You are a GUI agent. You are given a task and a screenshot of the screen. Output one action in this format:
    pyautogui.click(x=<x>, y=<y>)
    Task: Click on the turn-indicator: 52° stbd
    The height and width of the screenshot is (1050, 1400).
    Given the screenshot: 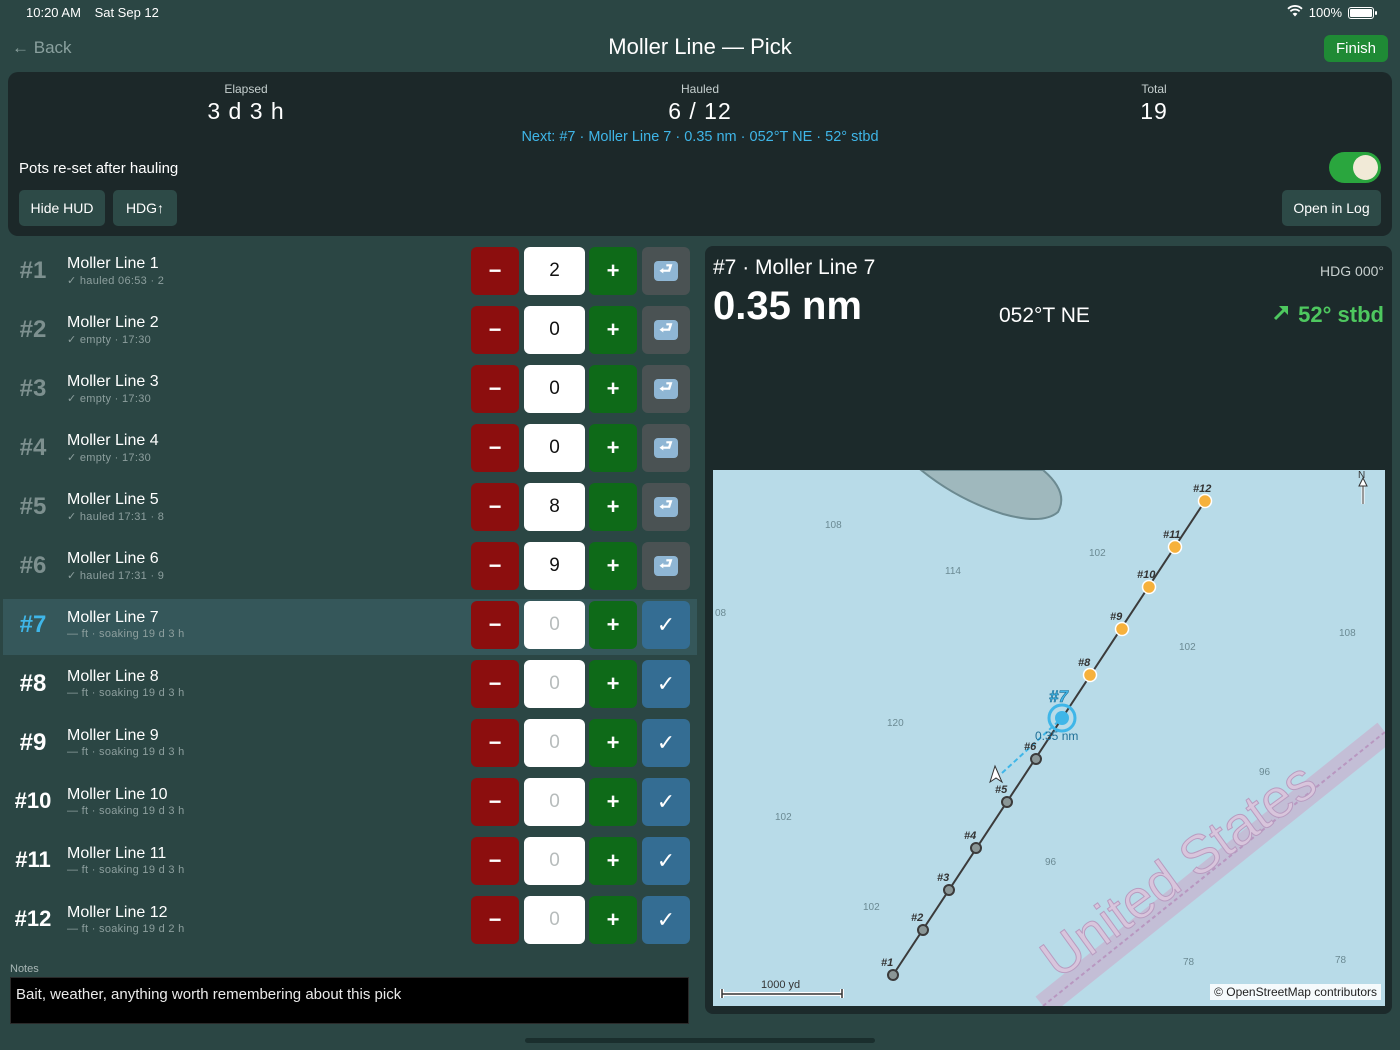 What is the action you would take?
    pyautogui.click(x=1328, y=315)
    